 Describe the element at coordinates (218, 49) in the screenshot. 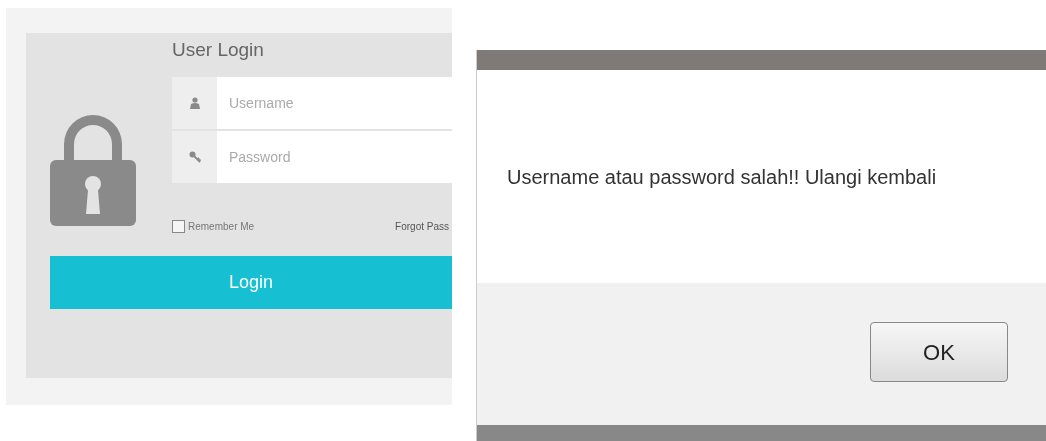

I see `panel-title: User Login` at that location.